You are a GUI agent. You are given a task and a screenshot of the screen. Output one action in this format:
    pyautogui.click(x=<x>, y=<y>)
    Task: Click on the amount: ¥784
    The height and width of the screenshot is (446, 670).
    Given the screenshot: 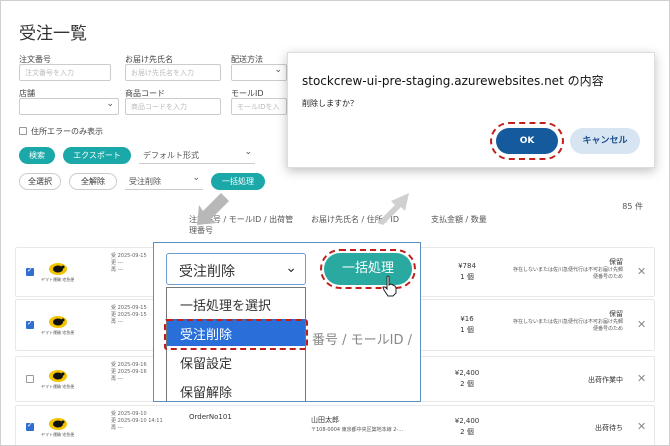 What is the action you would take?
    pyautogui.click(x=467, y=266)
    